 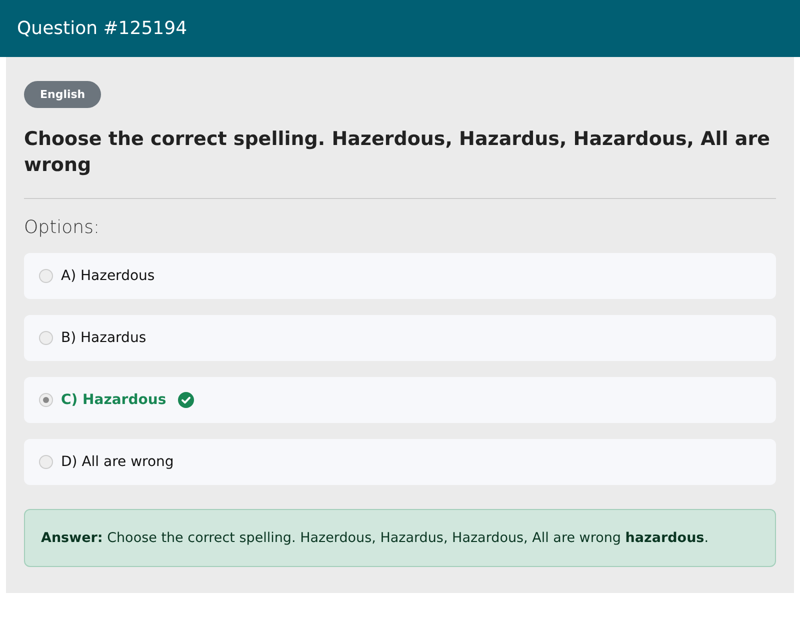 What do you see at coordinates (400, 338) in the screenshot?
I see `option-row: B) Hazardus` at bounding box center [400, 338].